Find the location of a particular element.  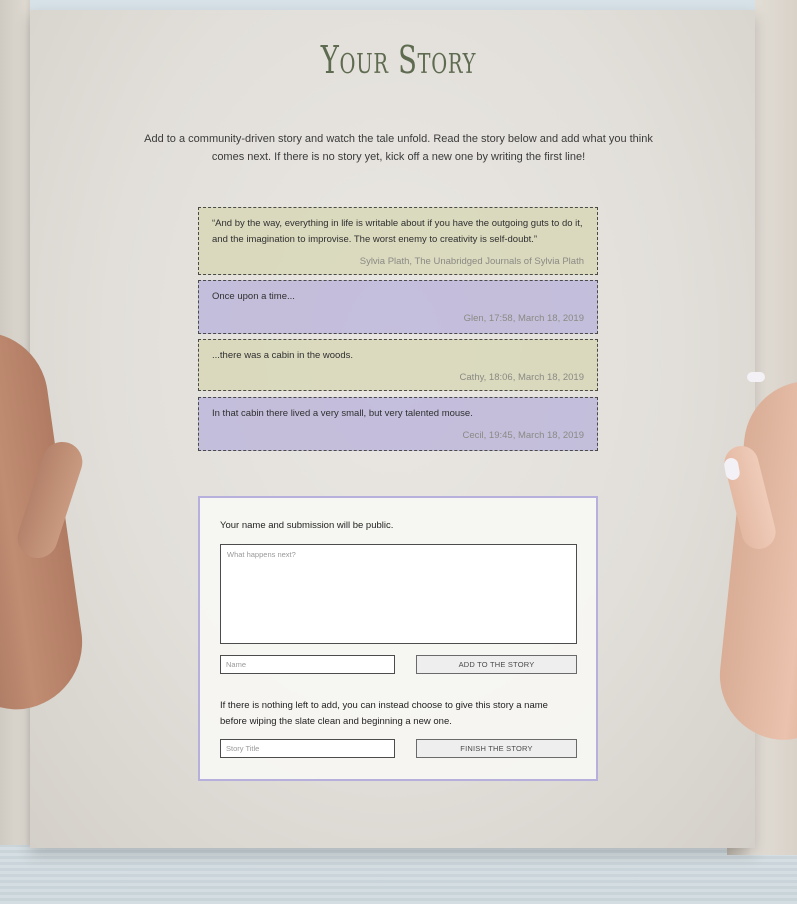

name-input is located at coordinates (307, 664).